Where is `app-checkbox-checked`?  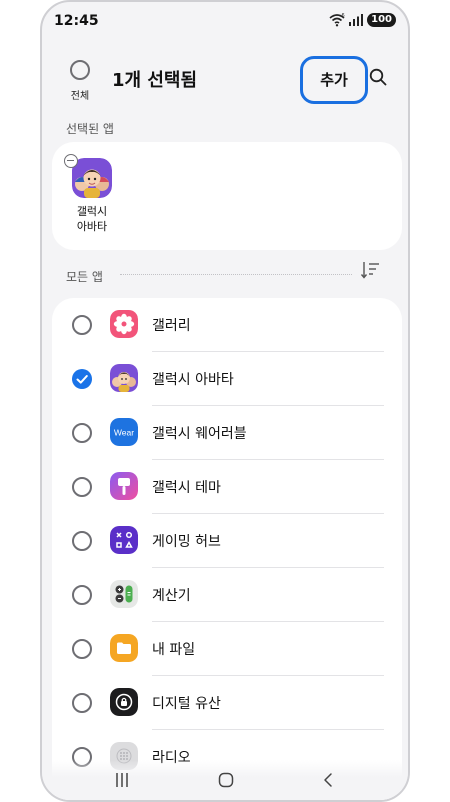 app-checkbox-checked is located at coordinates (82, 379).